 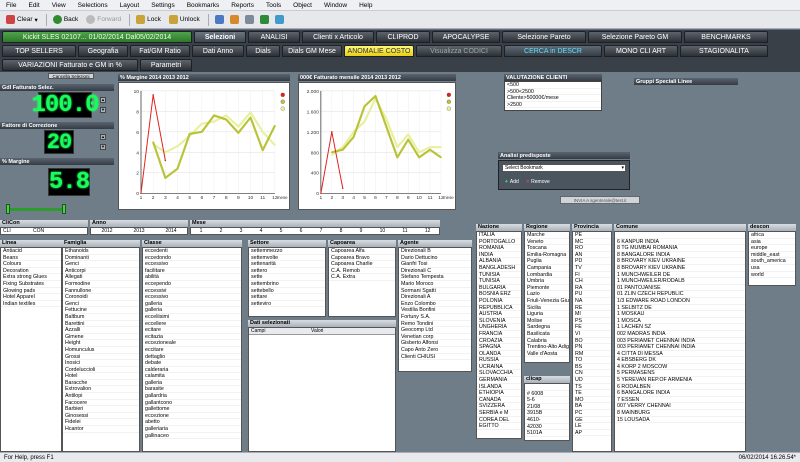 What do you see at coordinates (242, 5) in the screenshot?
I see `menu-reports: Reports` at bounding box center [242, 5].